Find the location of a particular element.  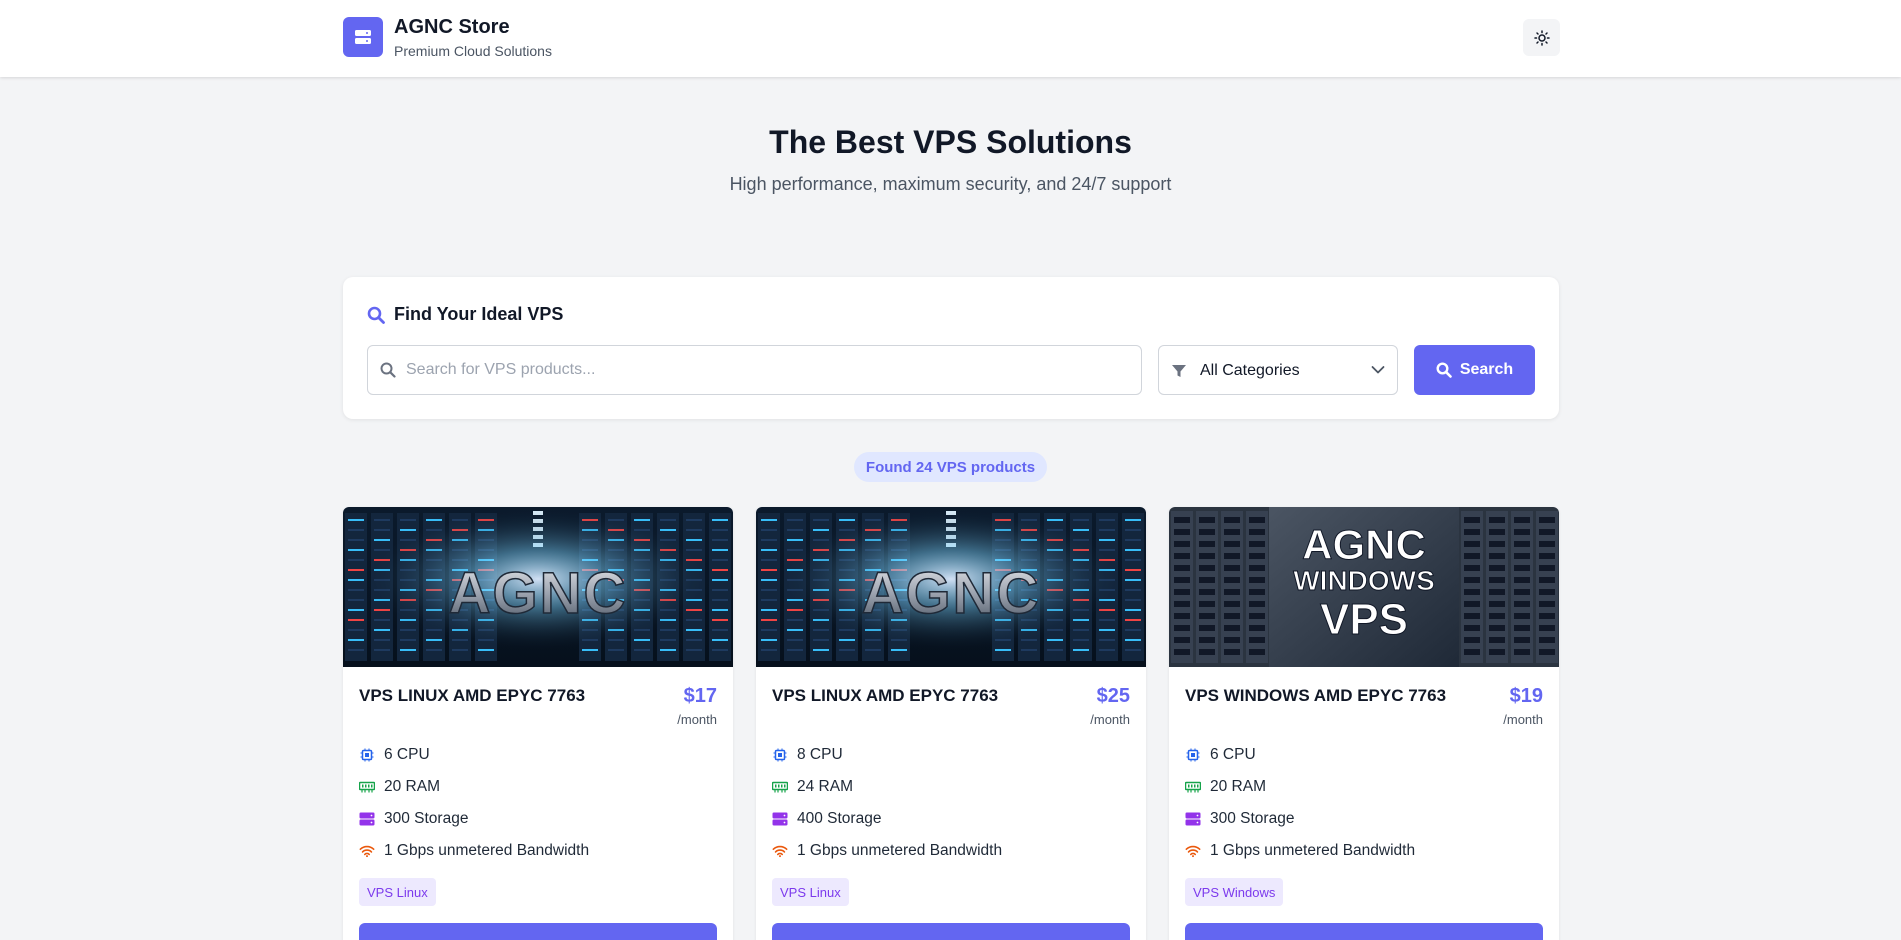

spec-storage-text: 400 Storage is located at coordinates (839, 818).